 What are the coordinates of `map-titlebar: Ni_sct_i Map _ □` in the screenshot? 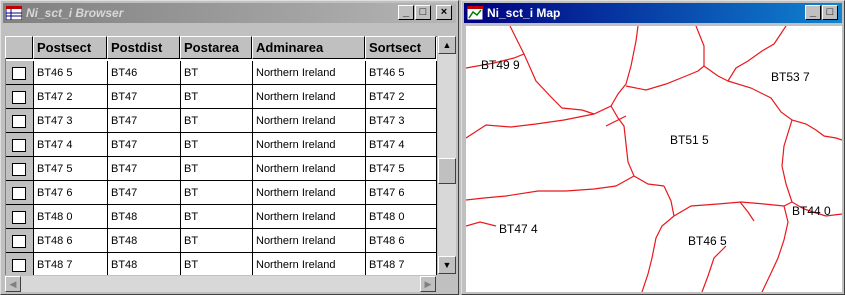 It's located at (653, 13).